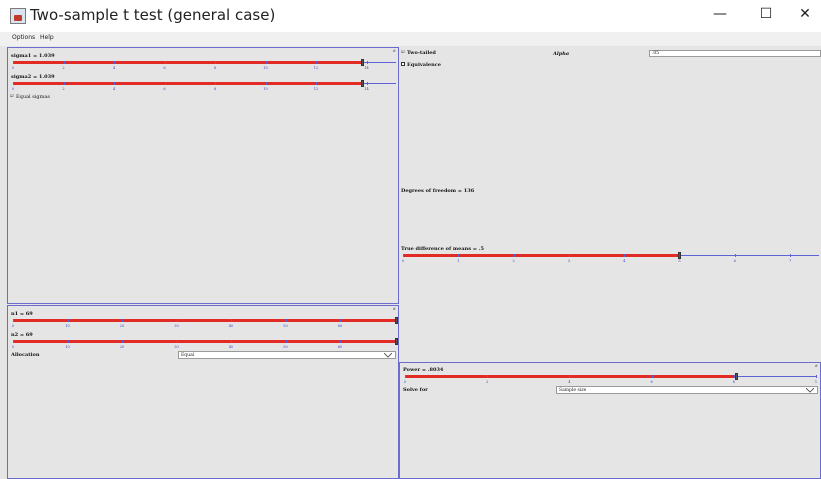 The width and height of the screenshot is (821, 479). What do you see at coordinates (735, 53) in the screenshot?
I see `alpha-field: .05` at bounding box center [735, 53].